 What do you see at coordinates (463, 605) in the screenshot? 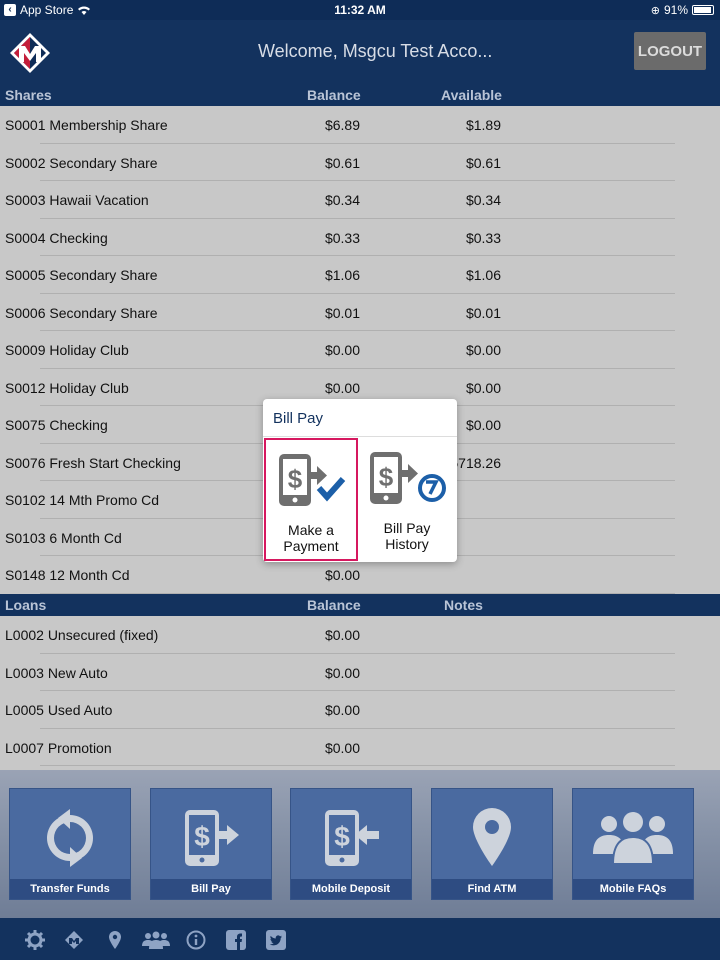
I see `loans-header-notes: Notes` at bounding box center [463, 605].